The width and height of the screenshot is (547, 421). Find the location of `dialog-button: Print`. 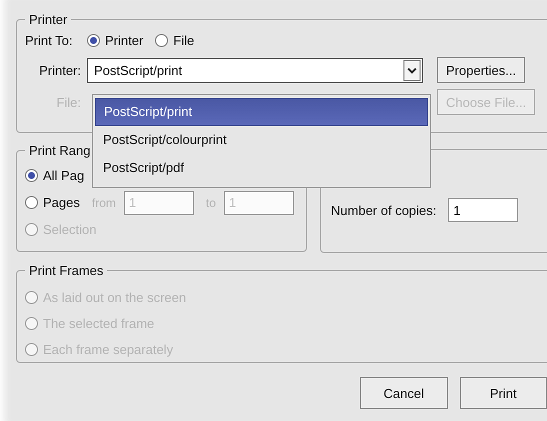

dialog-button: Print is located at coordinates (503, 393).